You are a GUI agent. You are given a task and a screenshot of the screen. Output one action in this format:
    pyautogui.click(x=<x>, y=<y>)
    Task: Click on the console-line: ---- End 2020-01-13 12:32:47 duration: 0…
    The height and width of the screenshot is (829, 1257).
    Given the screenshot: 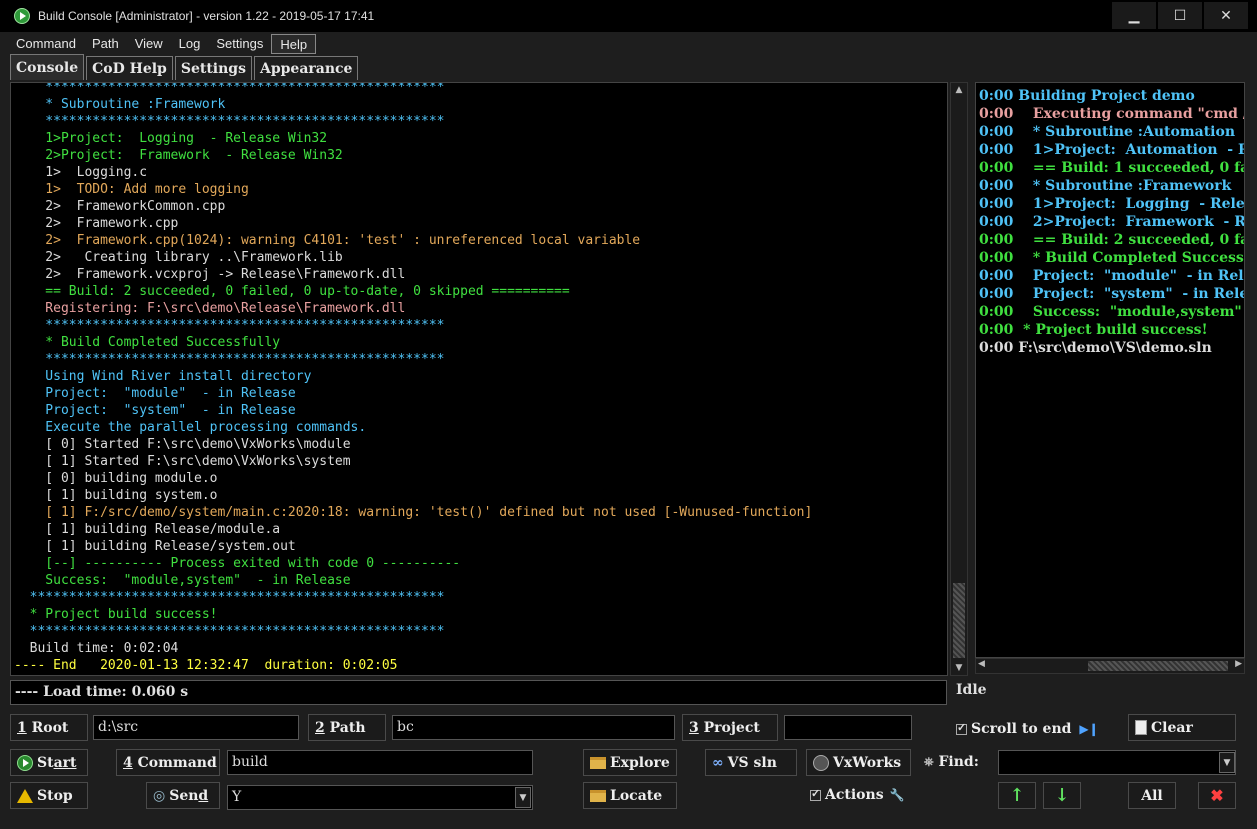 What is the action you would take?
    pyautogui.click(x=206, y=665)
    